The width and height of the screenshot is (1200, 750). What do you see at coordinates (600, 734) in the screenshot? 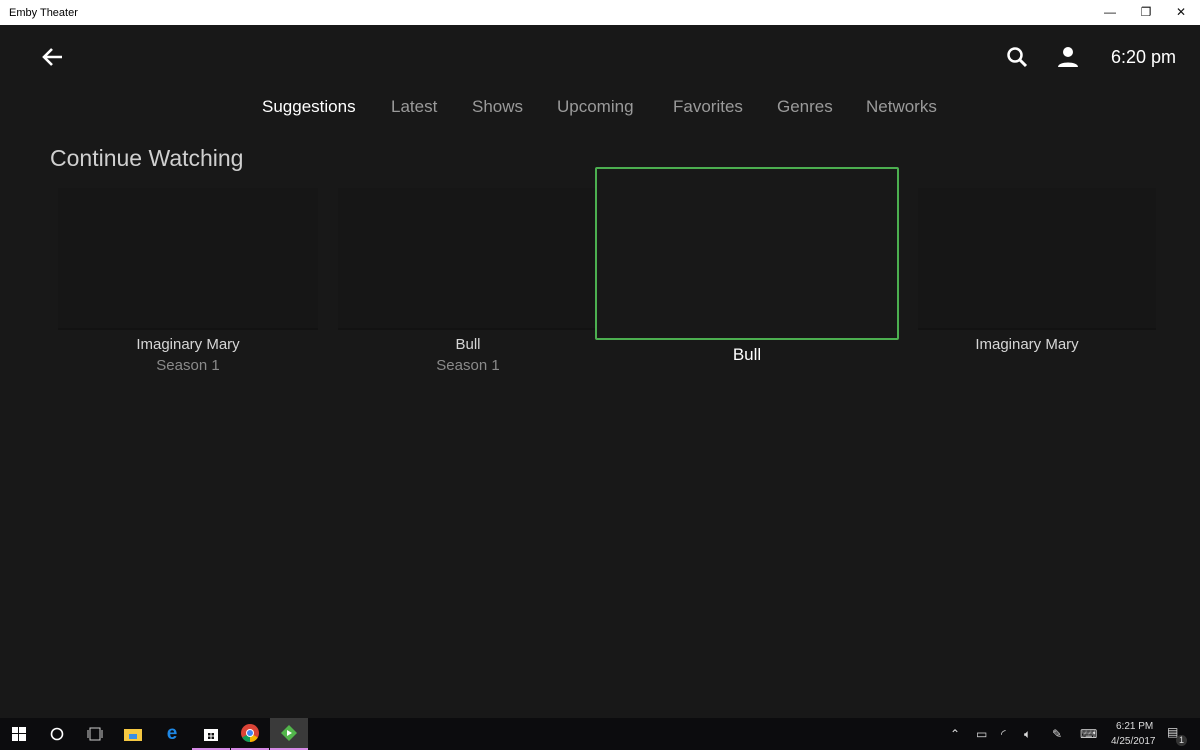
I see `taskbar: e ⌃ ▭ ◜ 🔈︎ ✎ ⌨ 6:21 PM 4/25/2017 ▤ 1` at bounding box center [600, 734].